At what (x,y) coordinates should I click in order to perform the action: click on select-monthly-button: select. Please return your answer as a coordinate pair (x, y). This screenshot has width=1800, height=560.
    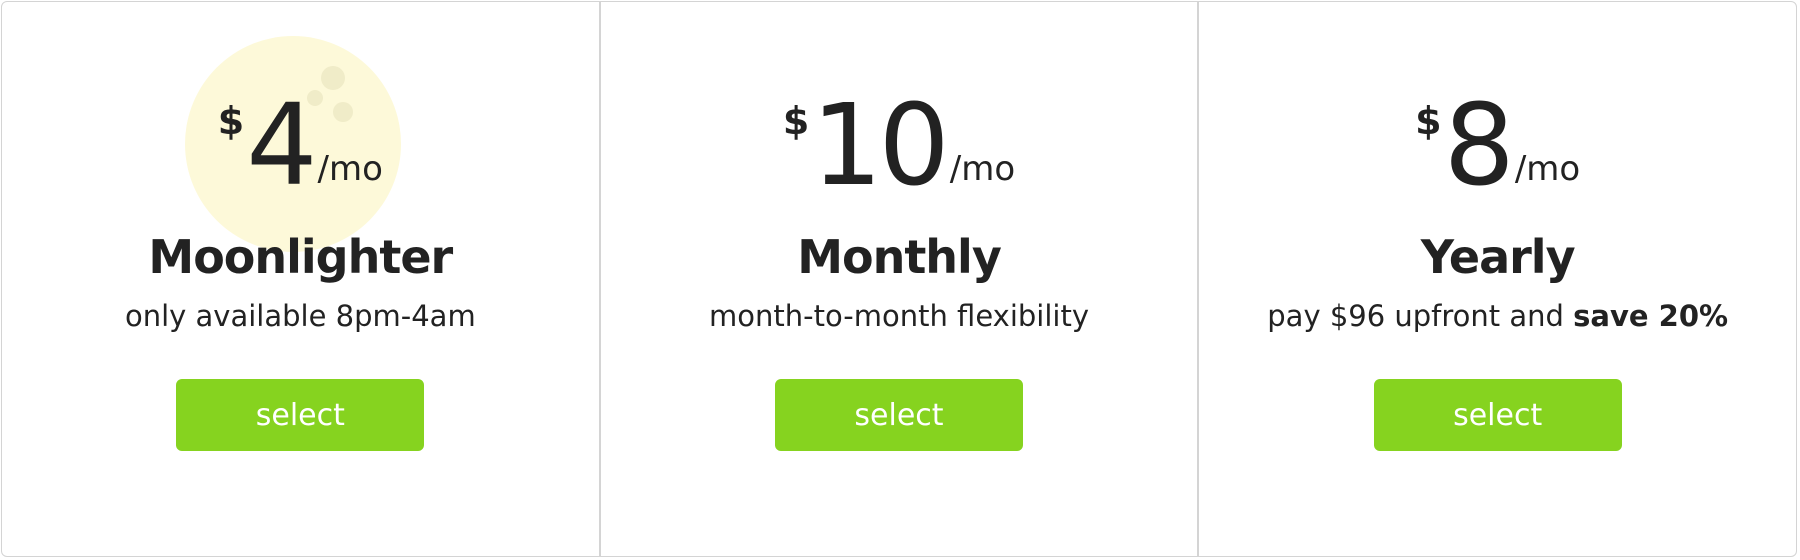
    Looking at the image, I should click on (899, 415).